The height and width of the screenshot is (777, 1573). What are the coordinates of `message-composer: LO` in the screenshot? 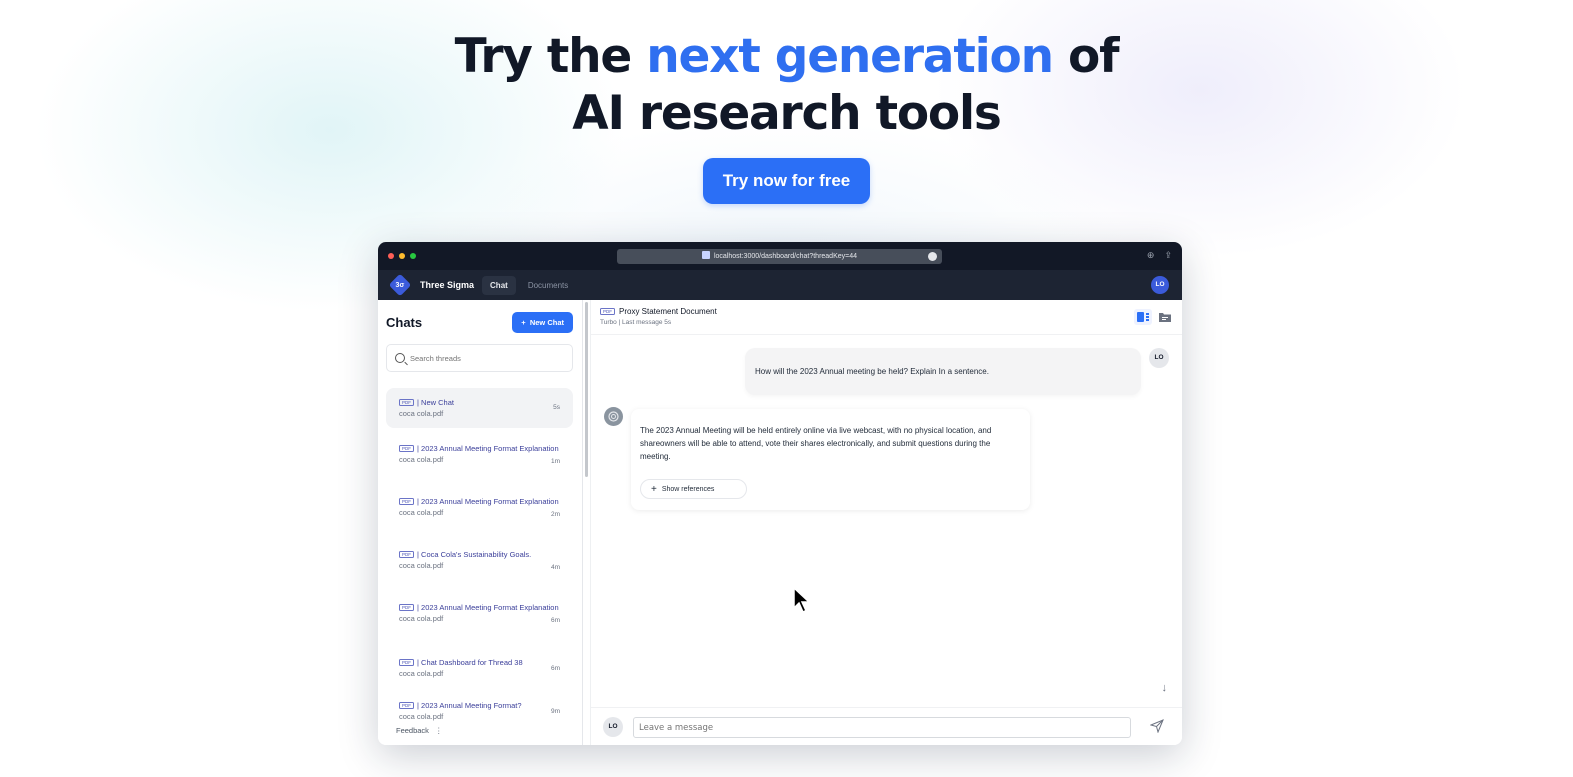 It's located at (886, 726).